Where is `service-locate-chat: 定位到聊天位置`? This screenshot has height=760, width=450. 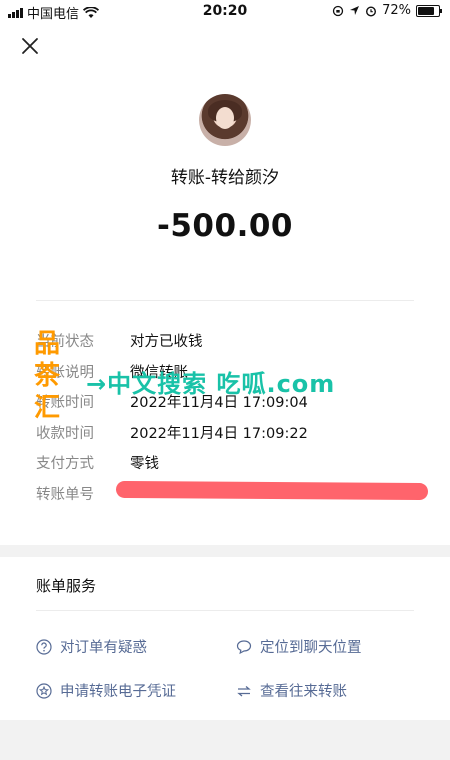
service-locate-chat: 定位到聊天位置 is located at coordinates (299, 646).